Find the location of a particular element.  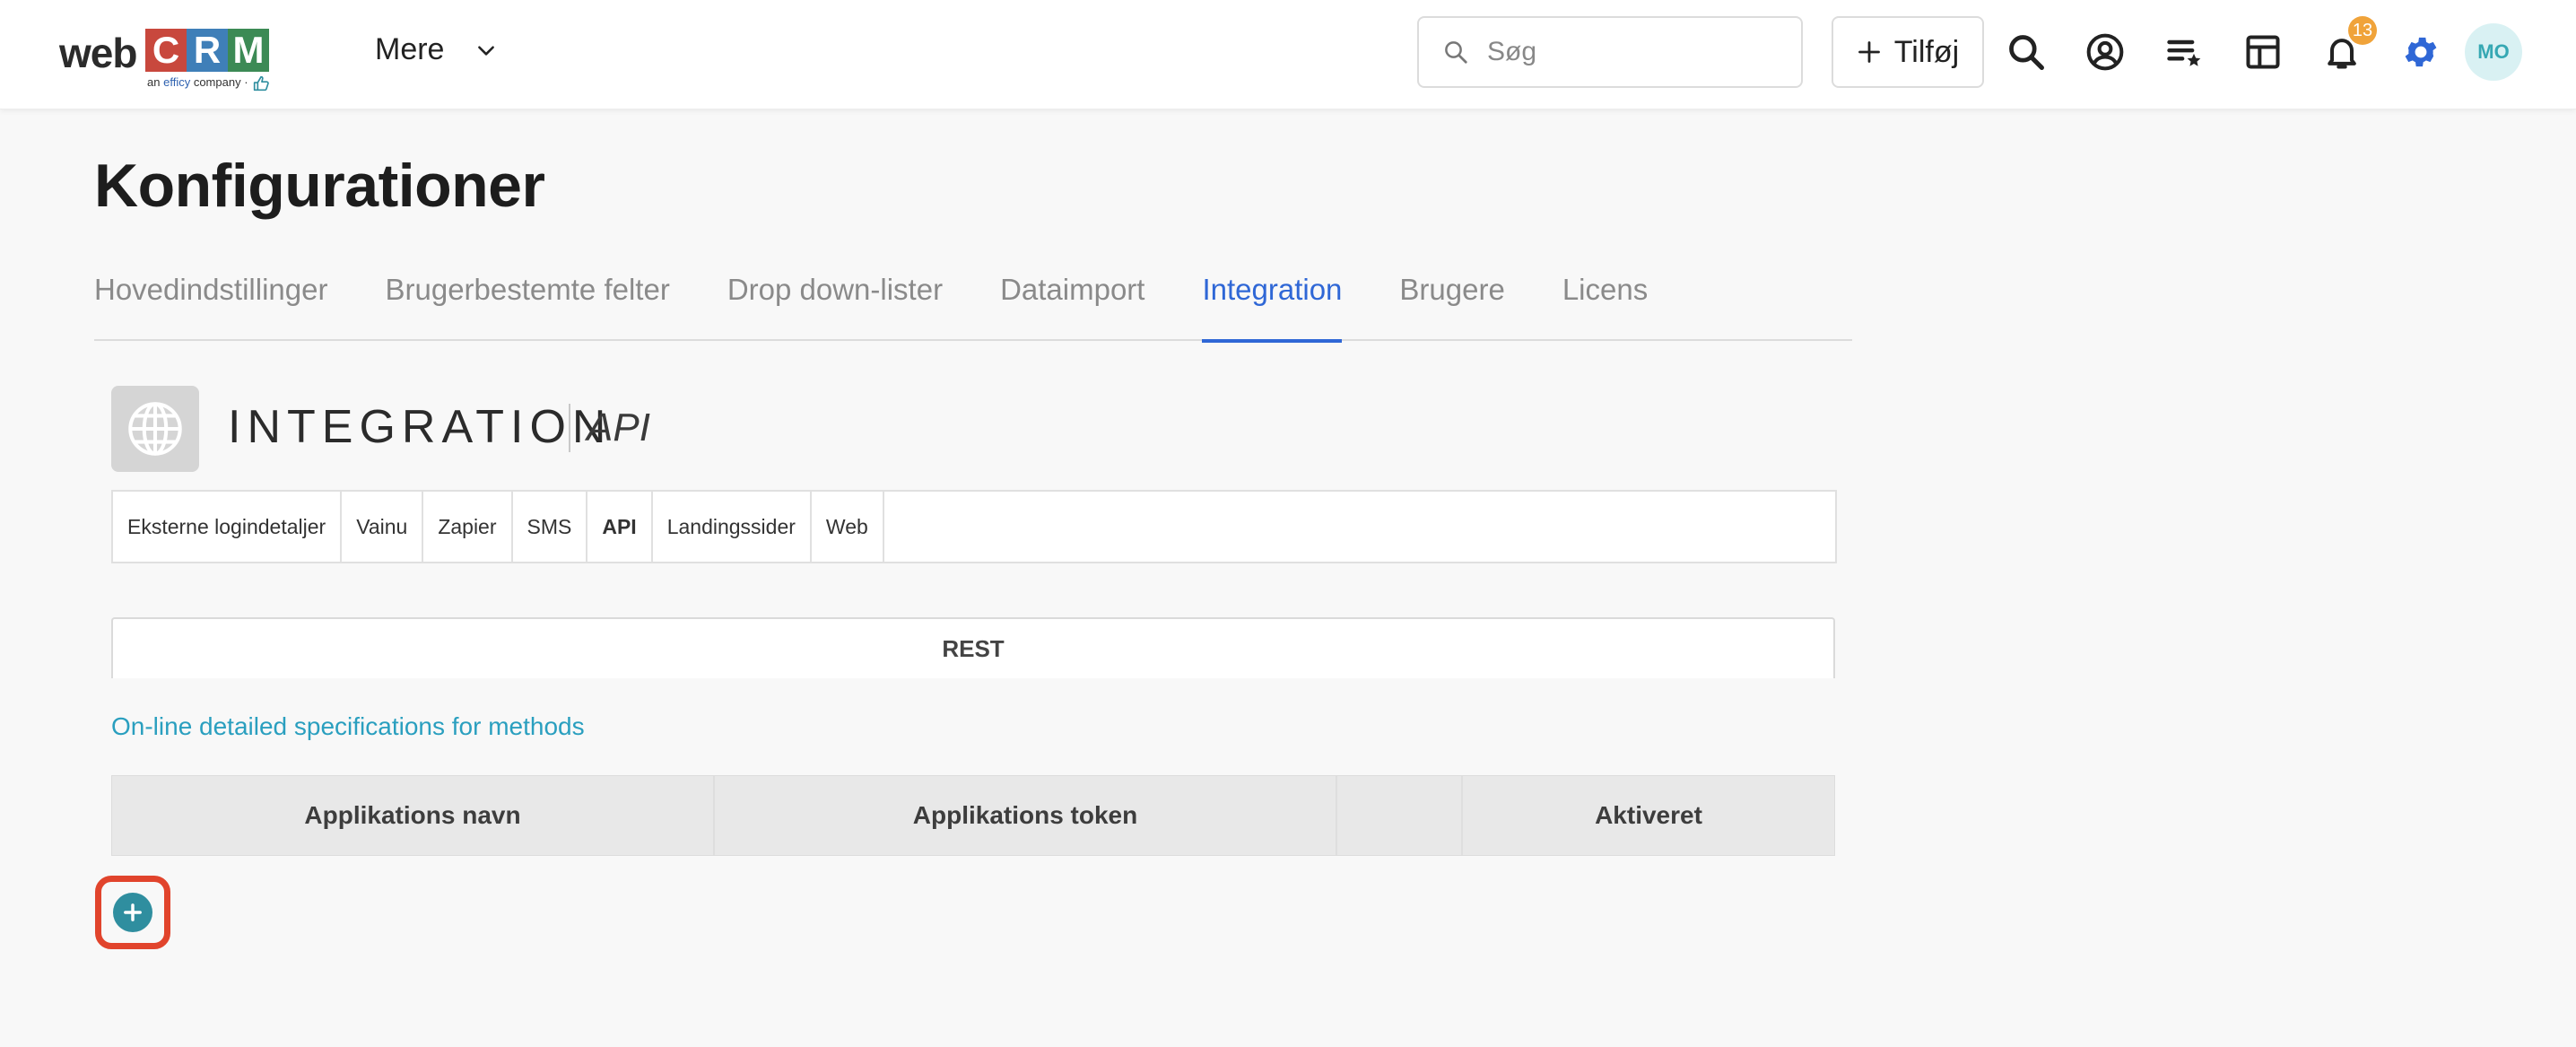

avatar: MO is located at coordinates (2493, 52).